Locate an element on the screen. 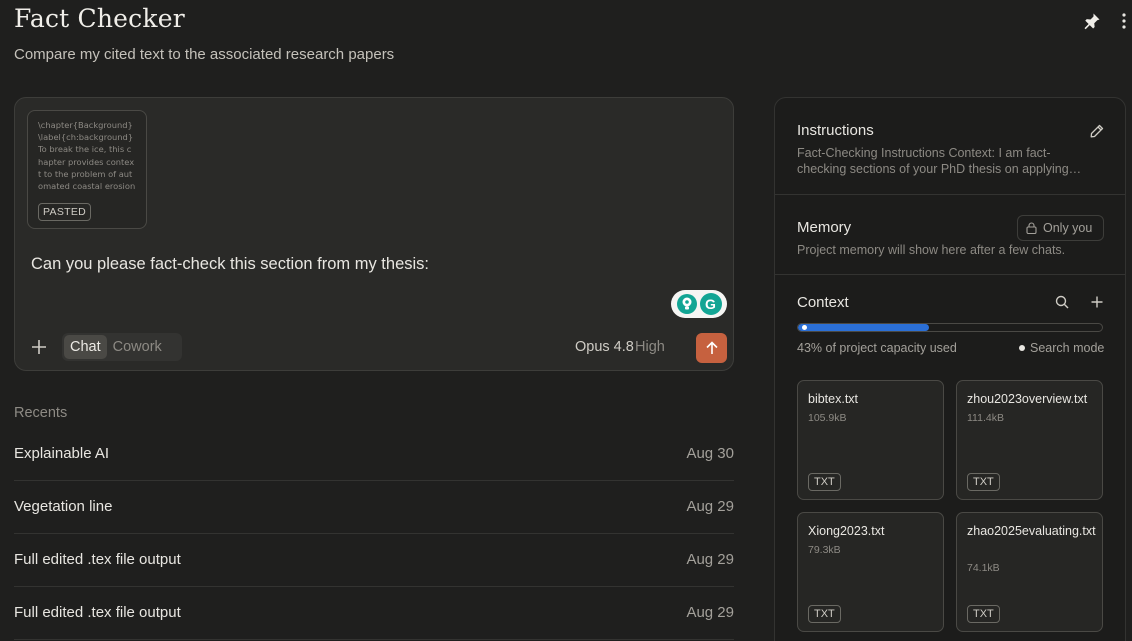  arrow-up-icon is located at coordinates (711, 347).